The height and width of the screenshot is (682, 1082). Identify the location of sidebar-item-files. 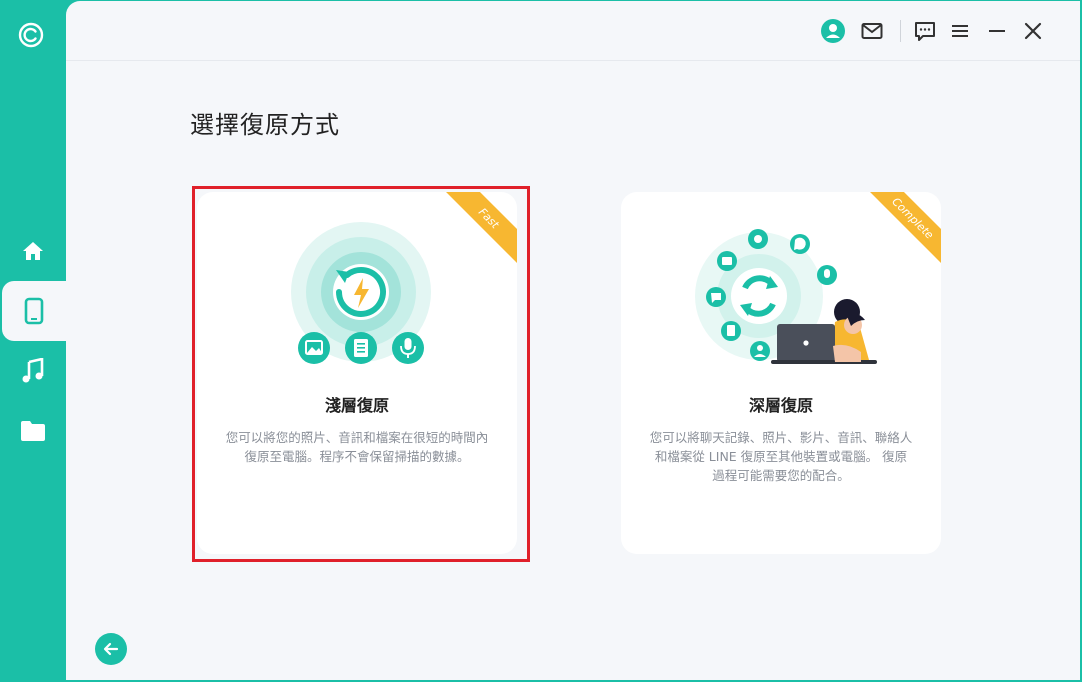
(33, 431).